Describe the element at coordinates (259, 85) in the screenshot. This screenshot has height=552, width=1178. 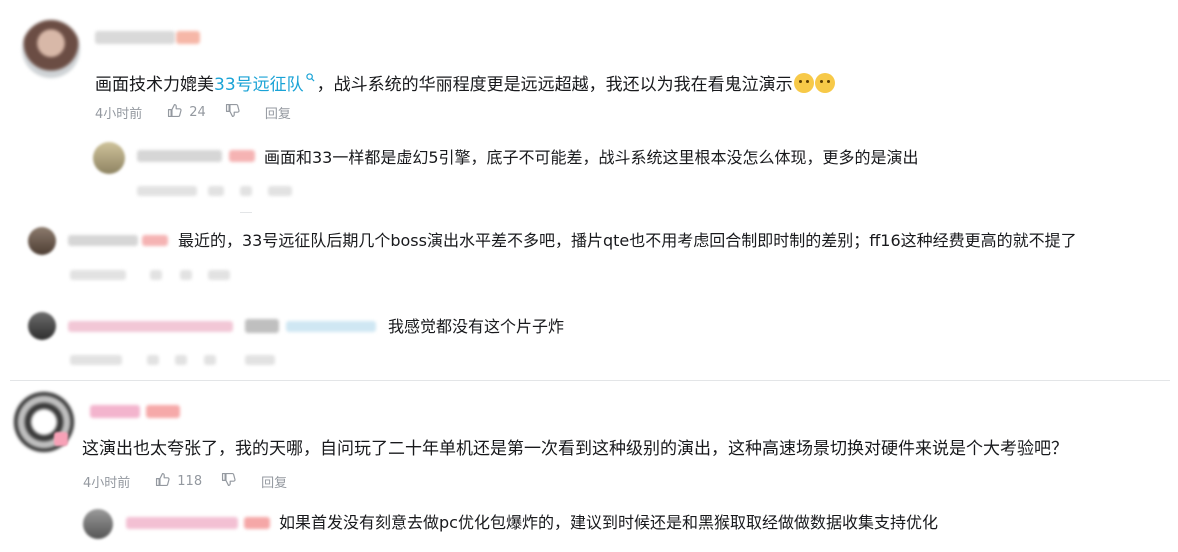
I see `topic-link: 33号远征队` at that location.